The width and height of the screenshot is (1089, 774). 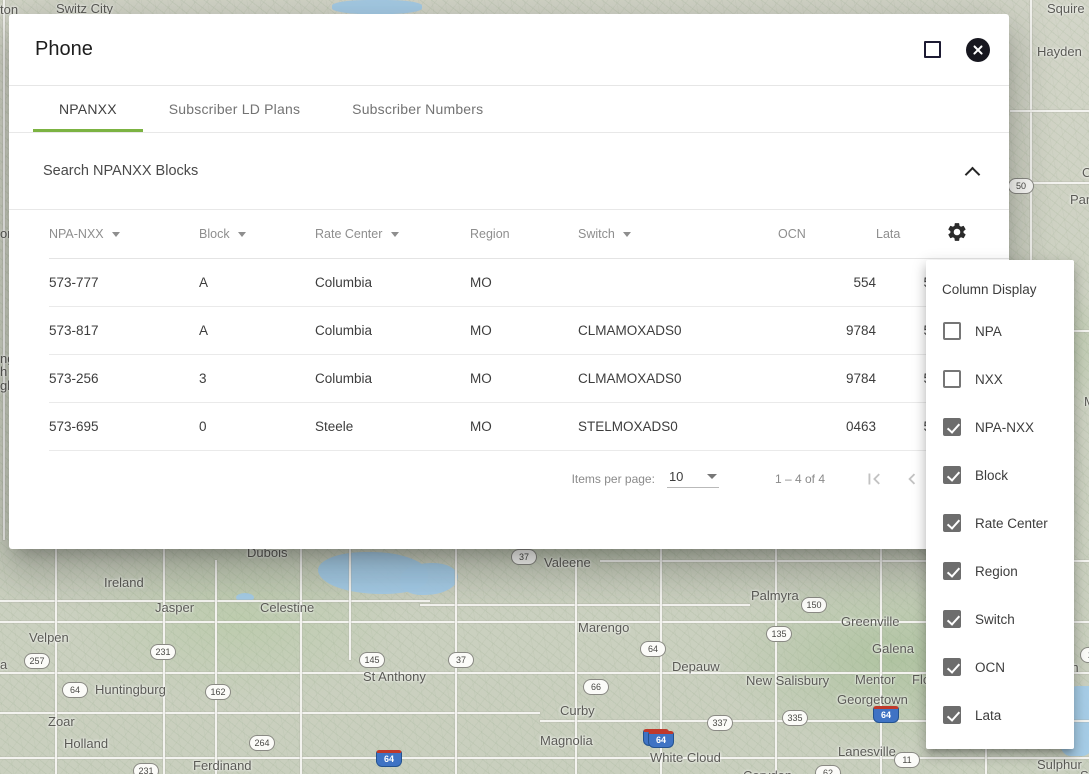 What do you see at coordinates (678, 378) in the screenshot?
I see `cell-switch: CLMAMOXADS0` at bounding box center [678, 378].